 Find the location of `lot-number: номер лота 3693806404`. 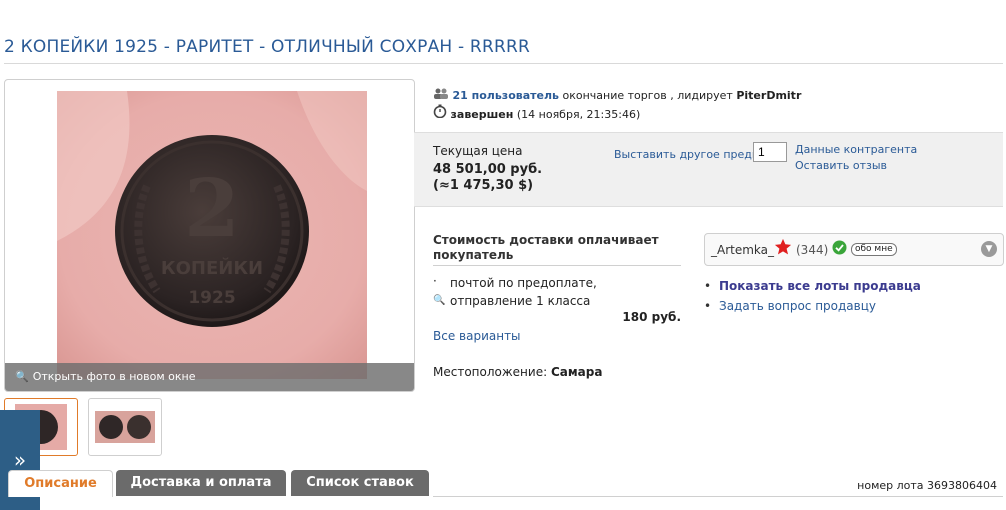

lot-number: номер лота 3693806404 is located at coordinates (927, 485).